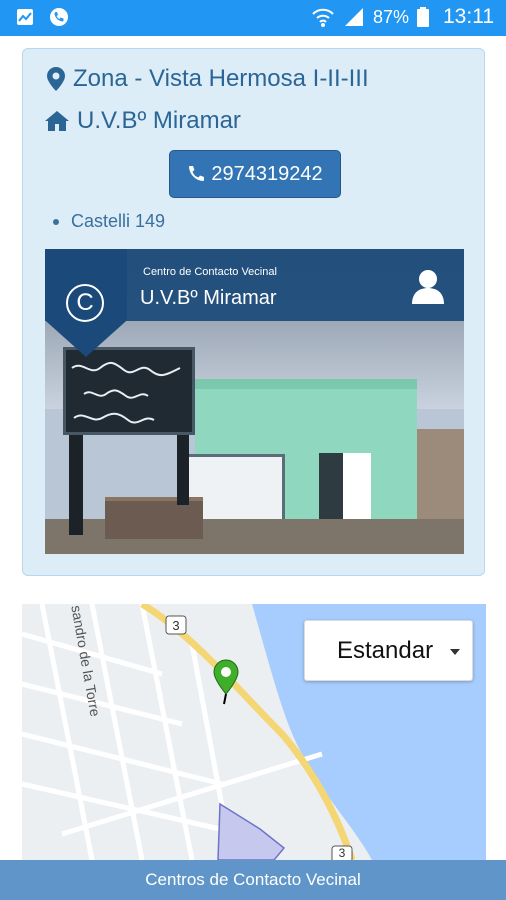 The height and width of the screenshot is (900, 506). What do you see at coordinates (468, 16) in the screenshot?
I see `clock: 13:11` at bounding box center [468, 16].